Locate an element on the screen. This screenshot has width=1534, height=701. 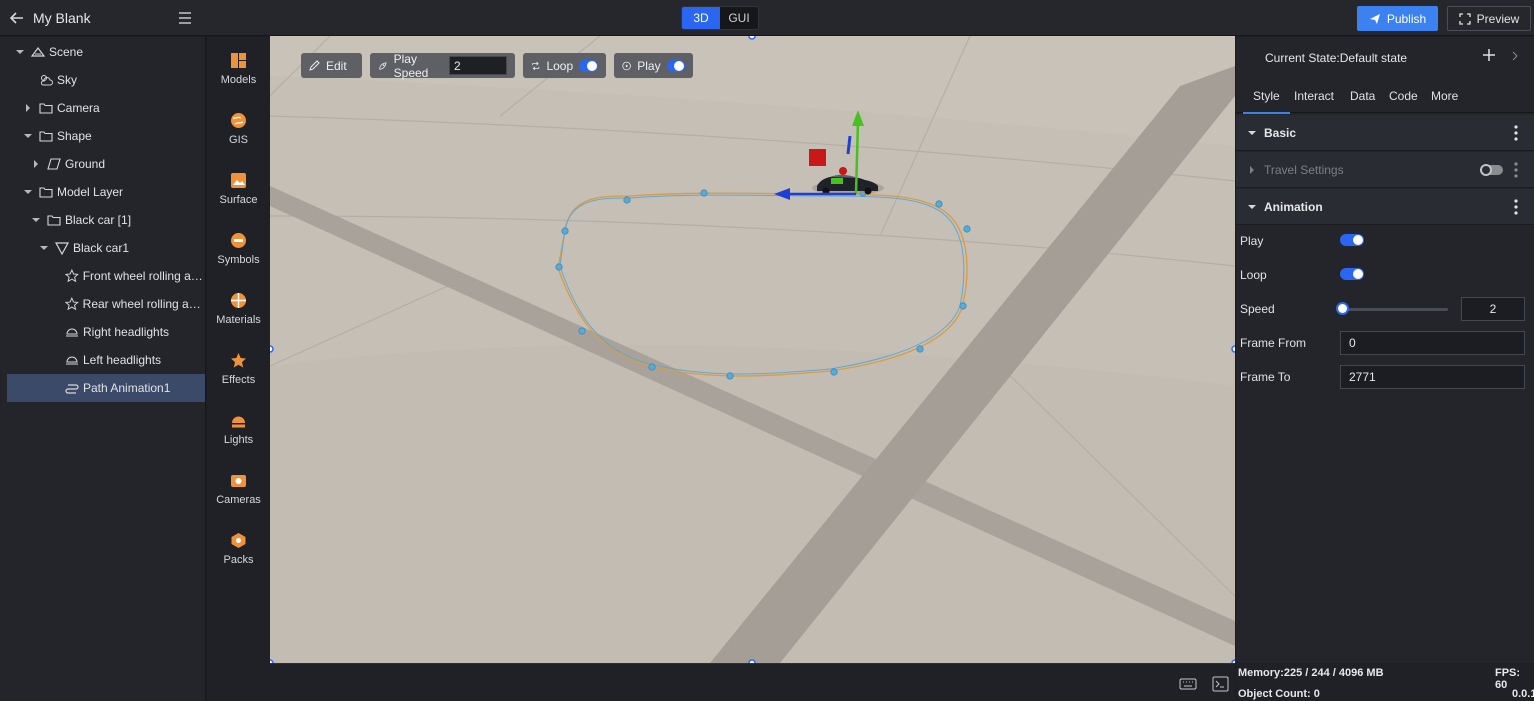
speed-slider-track is located at coordinates (1394, 309).